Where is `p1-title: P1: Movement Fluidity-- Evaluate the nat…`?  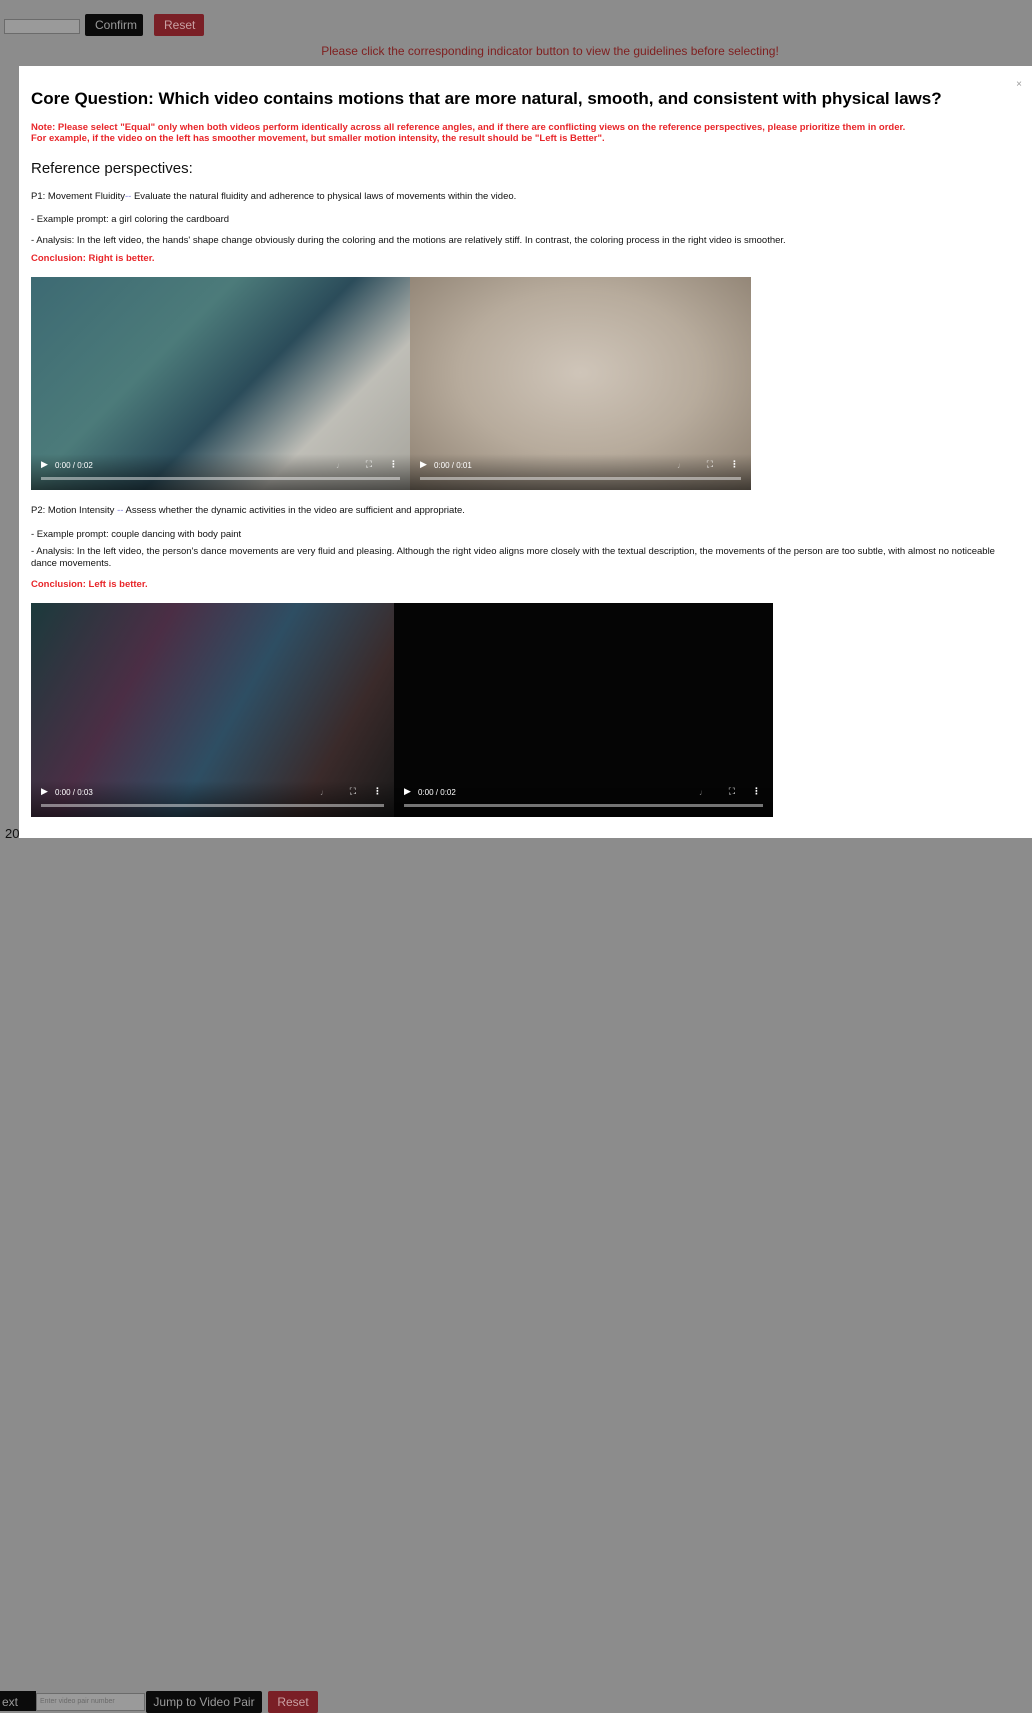
p1-title: P1: Movement Fluidity-- Evaluate the nat… is located at coordinates (273, 197).